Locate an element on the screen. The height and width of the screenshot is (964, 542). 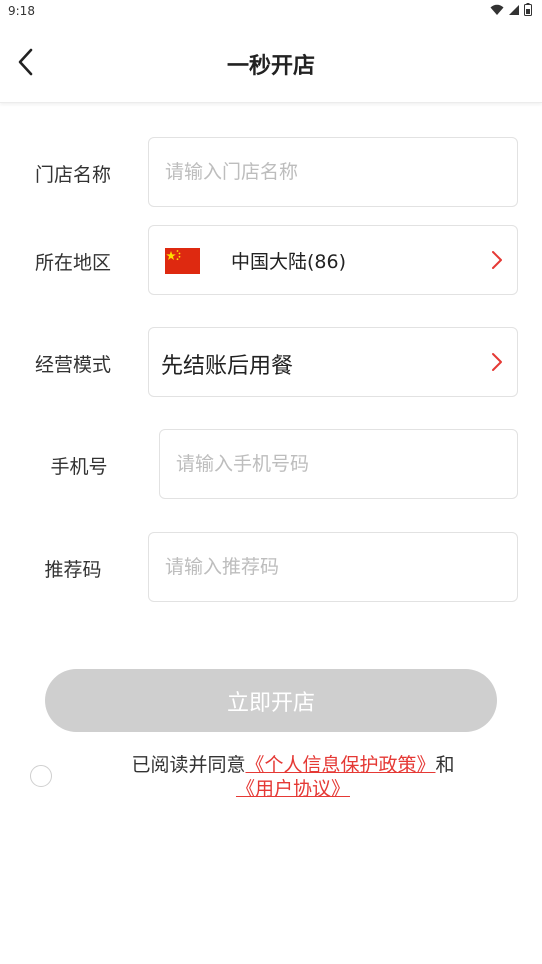
page-title: 一秒开店 is located at coordinates (270, 66).